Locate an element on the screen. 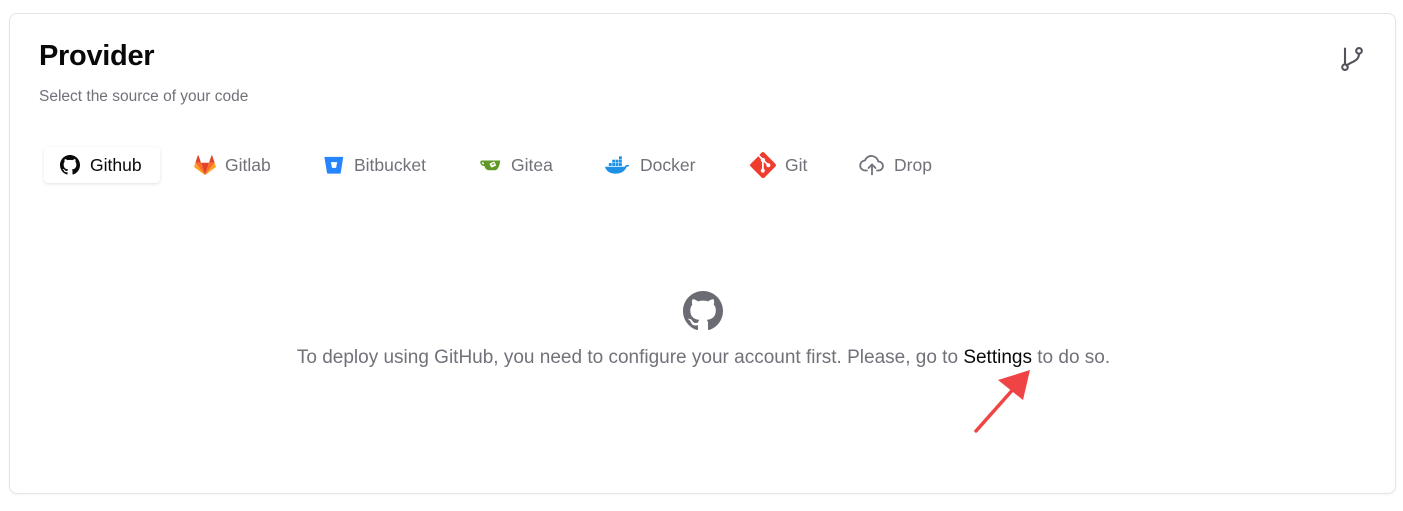  tab-label: Gitea is located at coordinates (532, 164).